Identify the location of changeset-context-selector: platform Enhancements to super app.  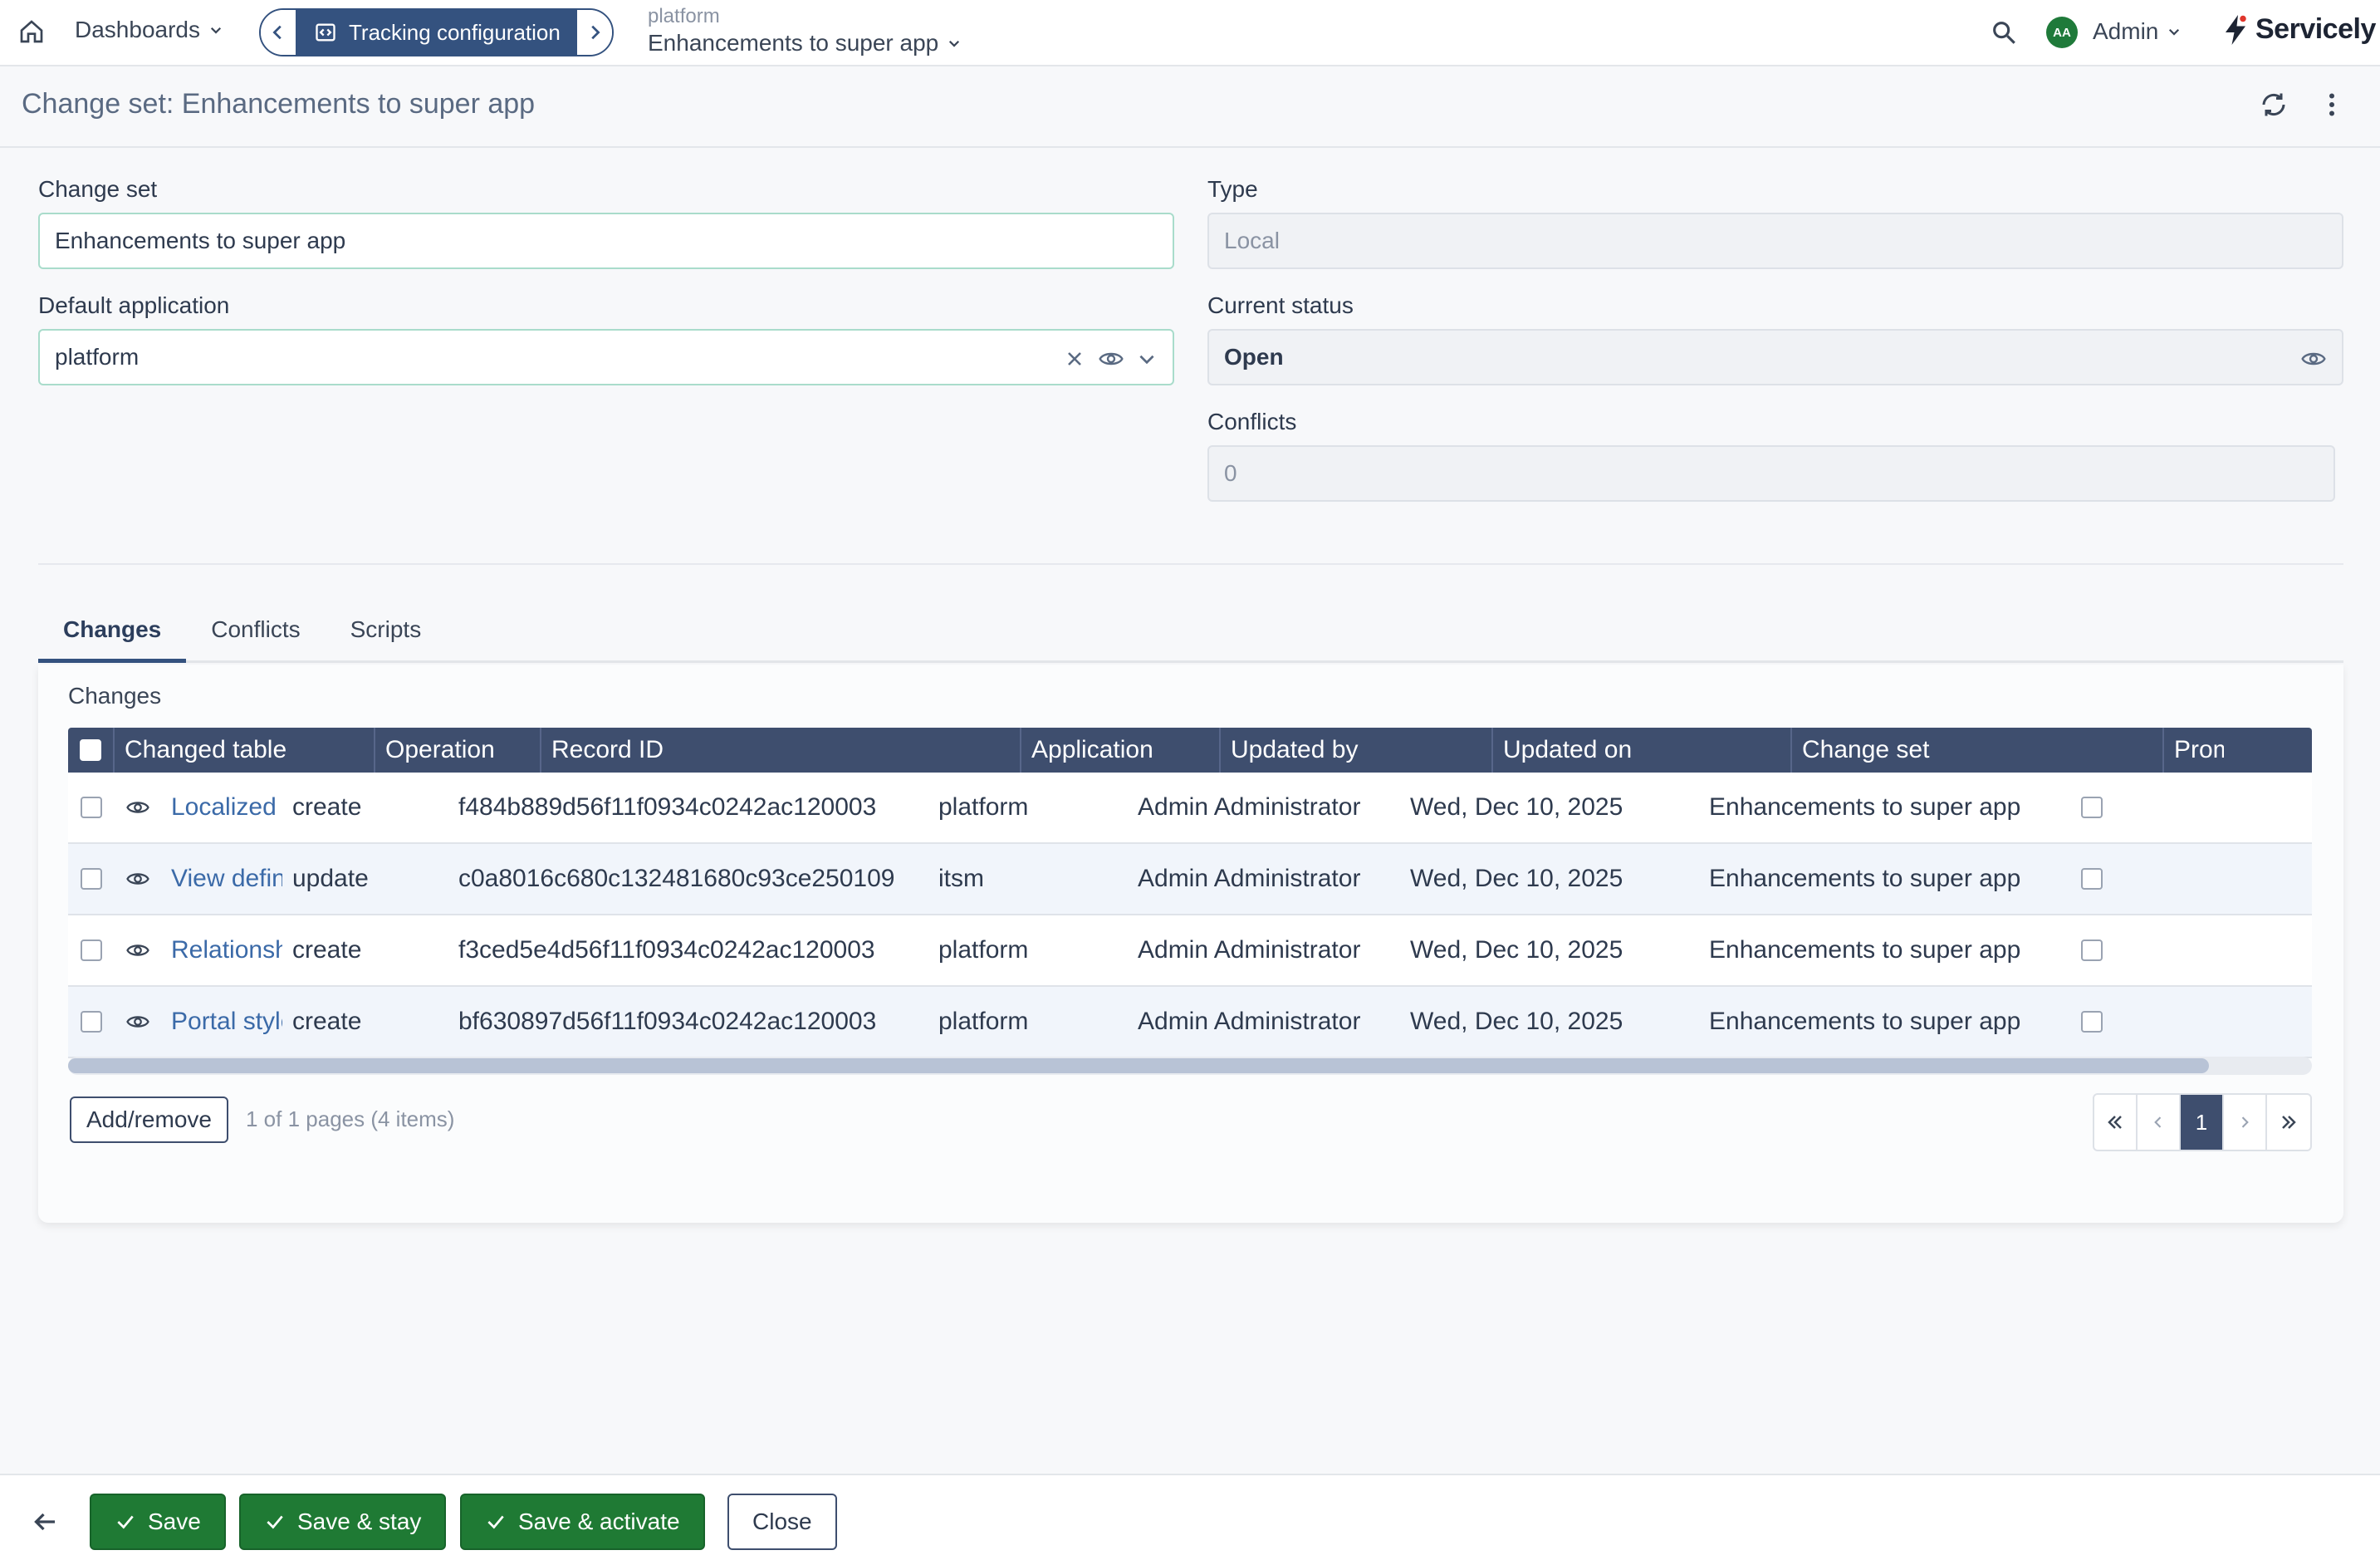
(805, 31).